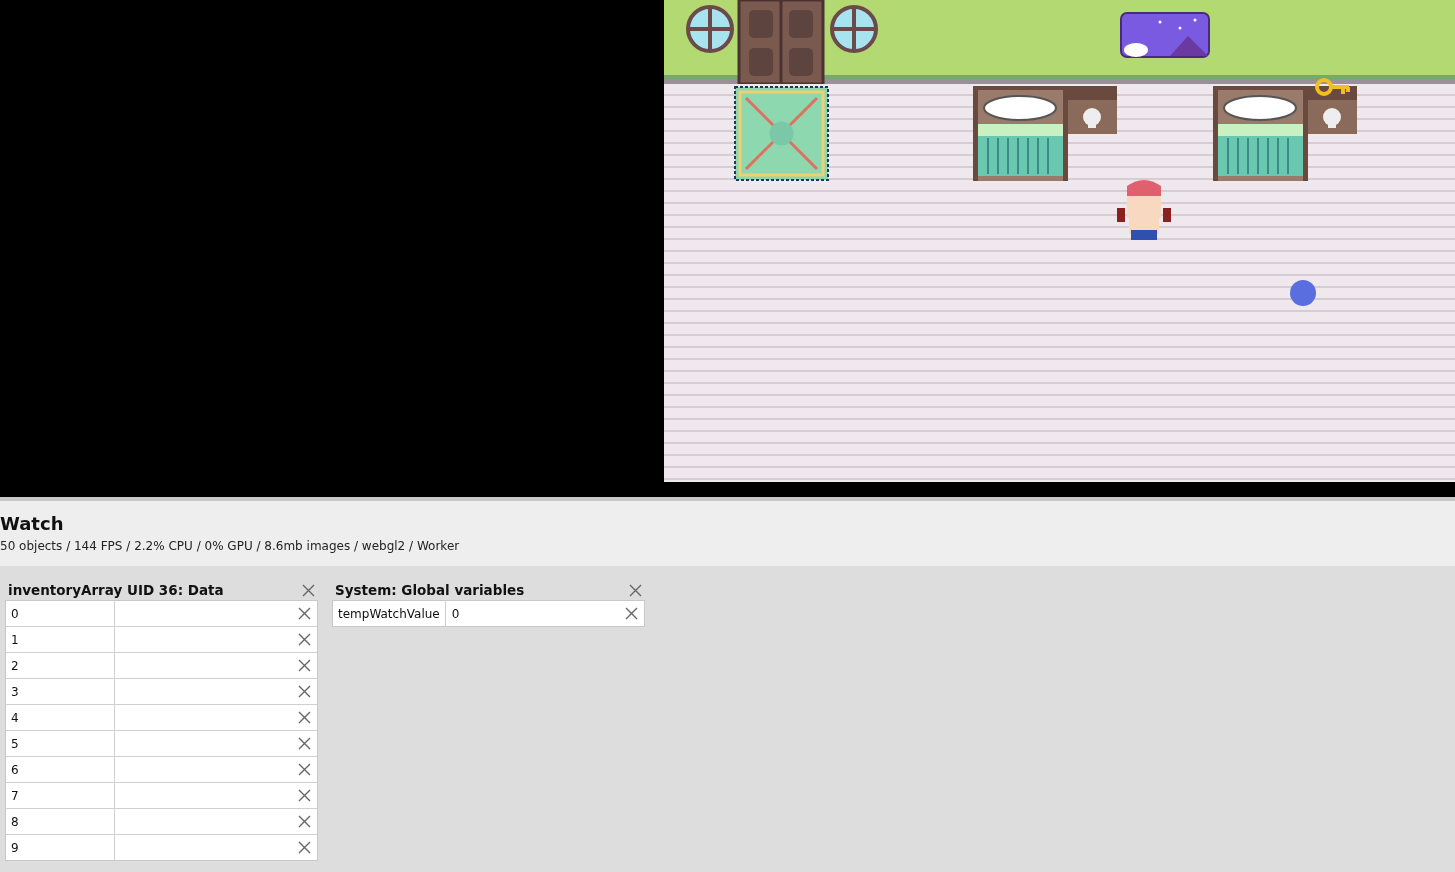  What do you see at coordinates (60, 613) in the screenshot?
I see `variable-name: 0` at bounding box center [60, 613].